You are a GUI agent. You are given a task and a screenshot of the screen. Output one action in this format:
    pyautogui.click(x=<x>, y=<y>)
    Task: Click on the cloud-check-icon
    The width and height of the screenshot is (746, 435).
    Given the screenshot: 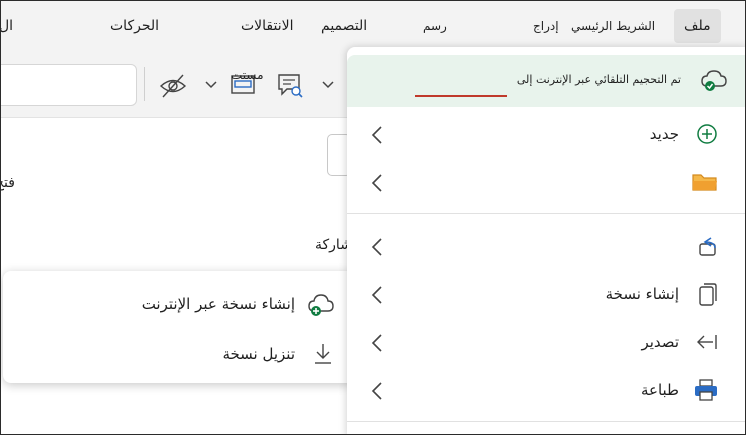 What is the action you would take?
    pyautogui.click(x=714, y=80)
    